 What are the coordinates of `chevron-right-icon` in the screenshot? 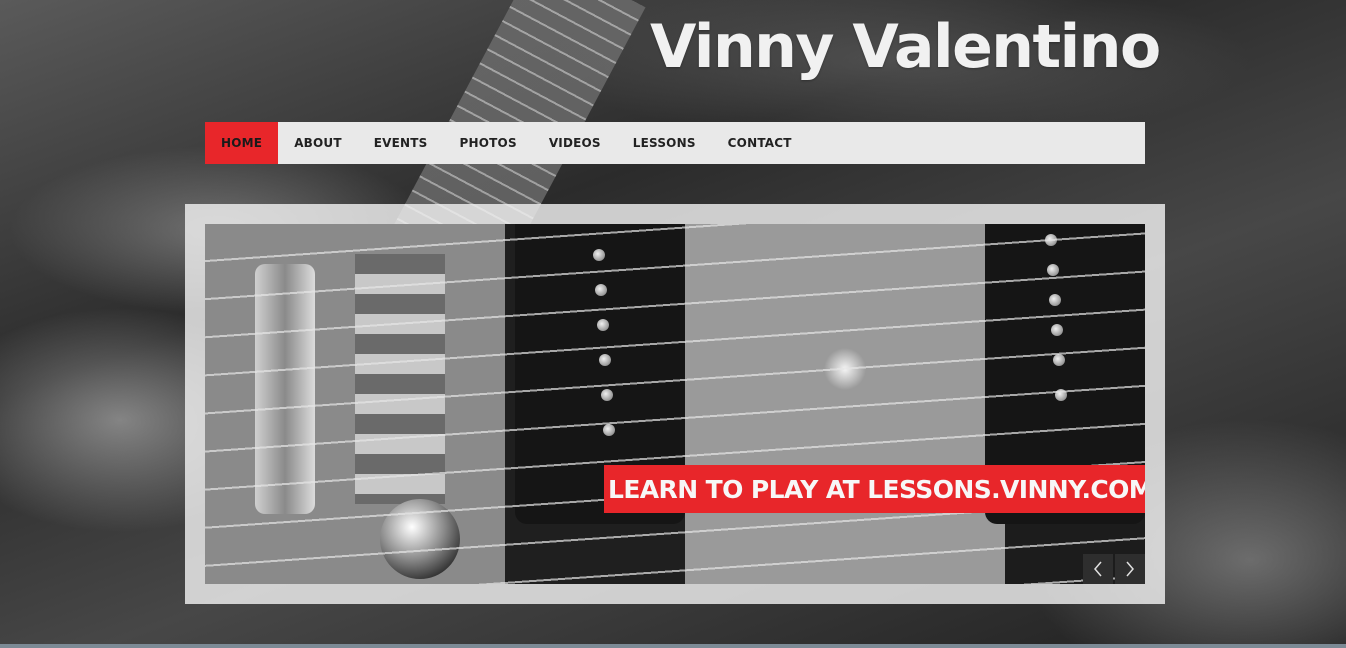 It's located at (1130, 569).